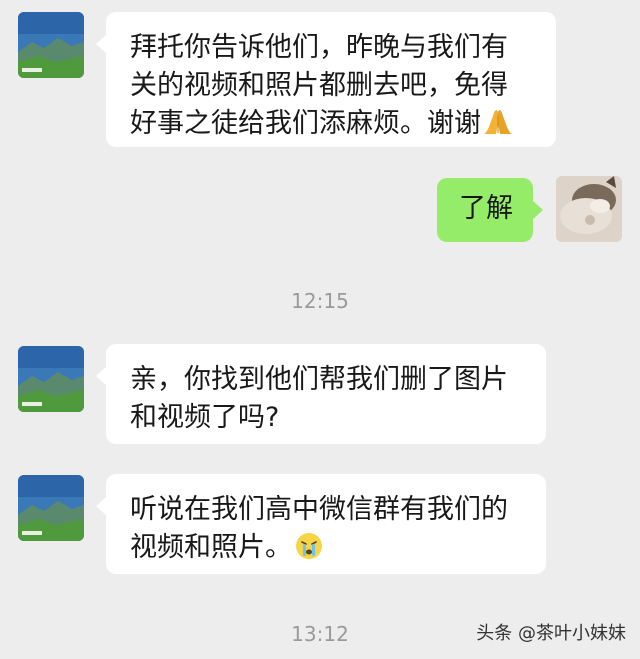 Image resolution: width=640 pixels, height=659 pixels. Describe the element at coordinates (320, 301) in the screenshot. I see `timestamp: 12:15` at that location.